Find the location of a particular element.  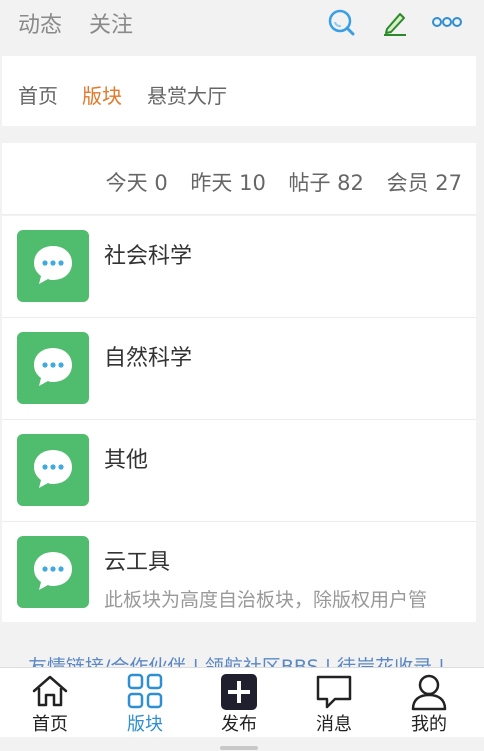

subnav-boards: 版块 is located at coordinates (102, 94).